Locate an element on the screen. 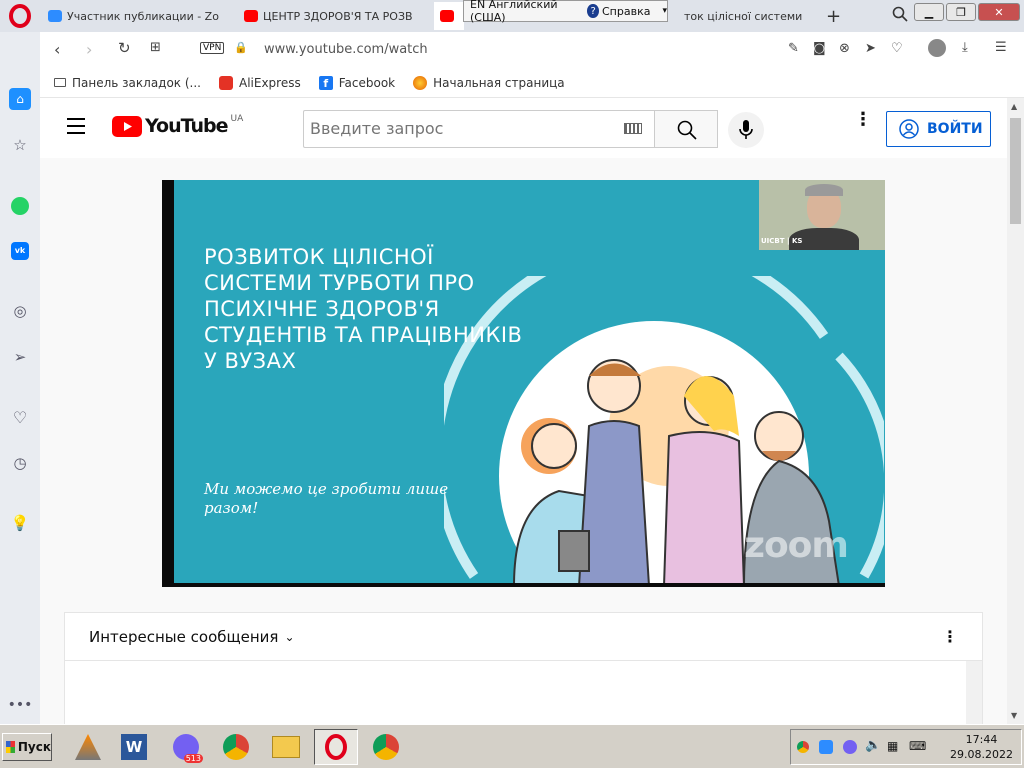 The image size is (1024, 768). firefox-icon is located at coordinates (420, 82).